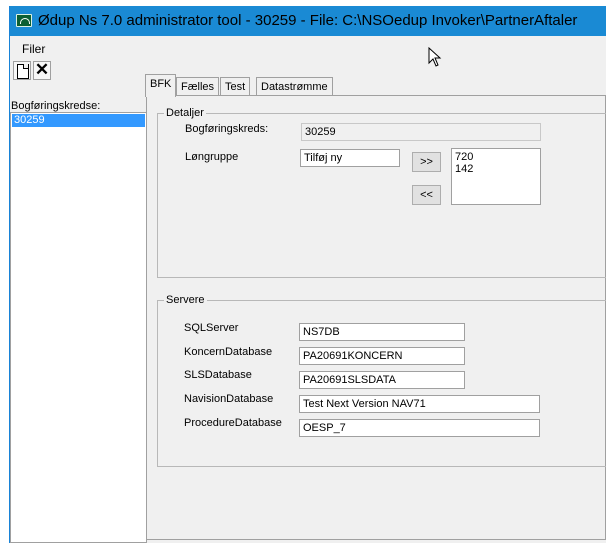 The image size is (606, 543). Describe the element at coordinates (496, 176) in the screenshot. I see `longrupper-list: 720 142` at that location.